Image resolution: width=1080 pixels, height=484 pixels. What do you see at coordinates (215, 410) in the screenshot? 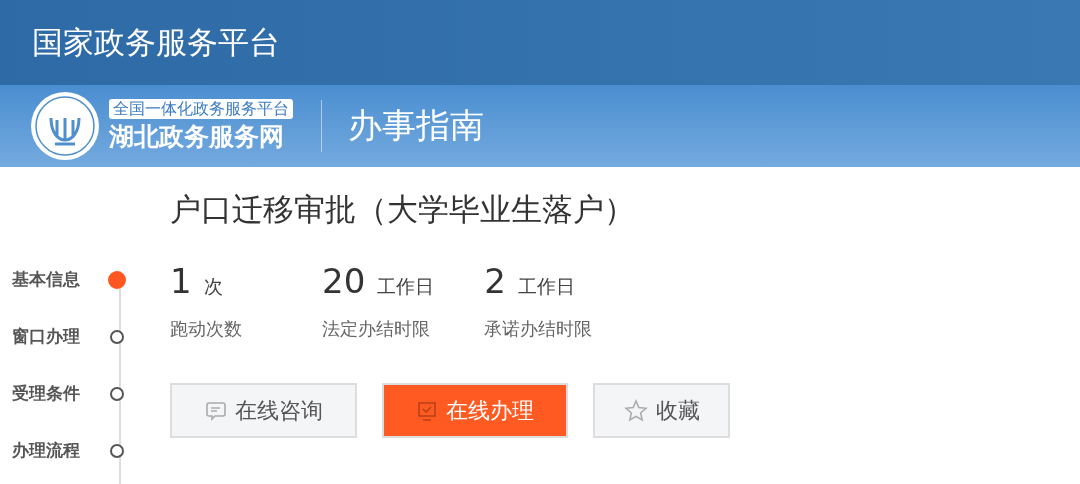
I see `chat-icon` at bounding box center [215, 410].